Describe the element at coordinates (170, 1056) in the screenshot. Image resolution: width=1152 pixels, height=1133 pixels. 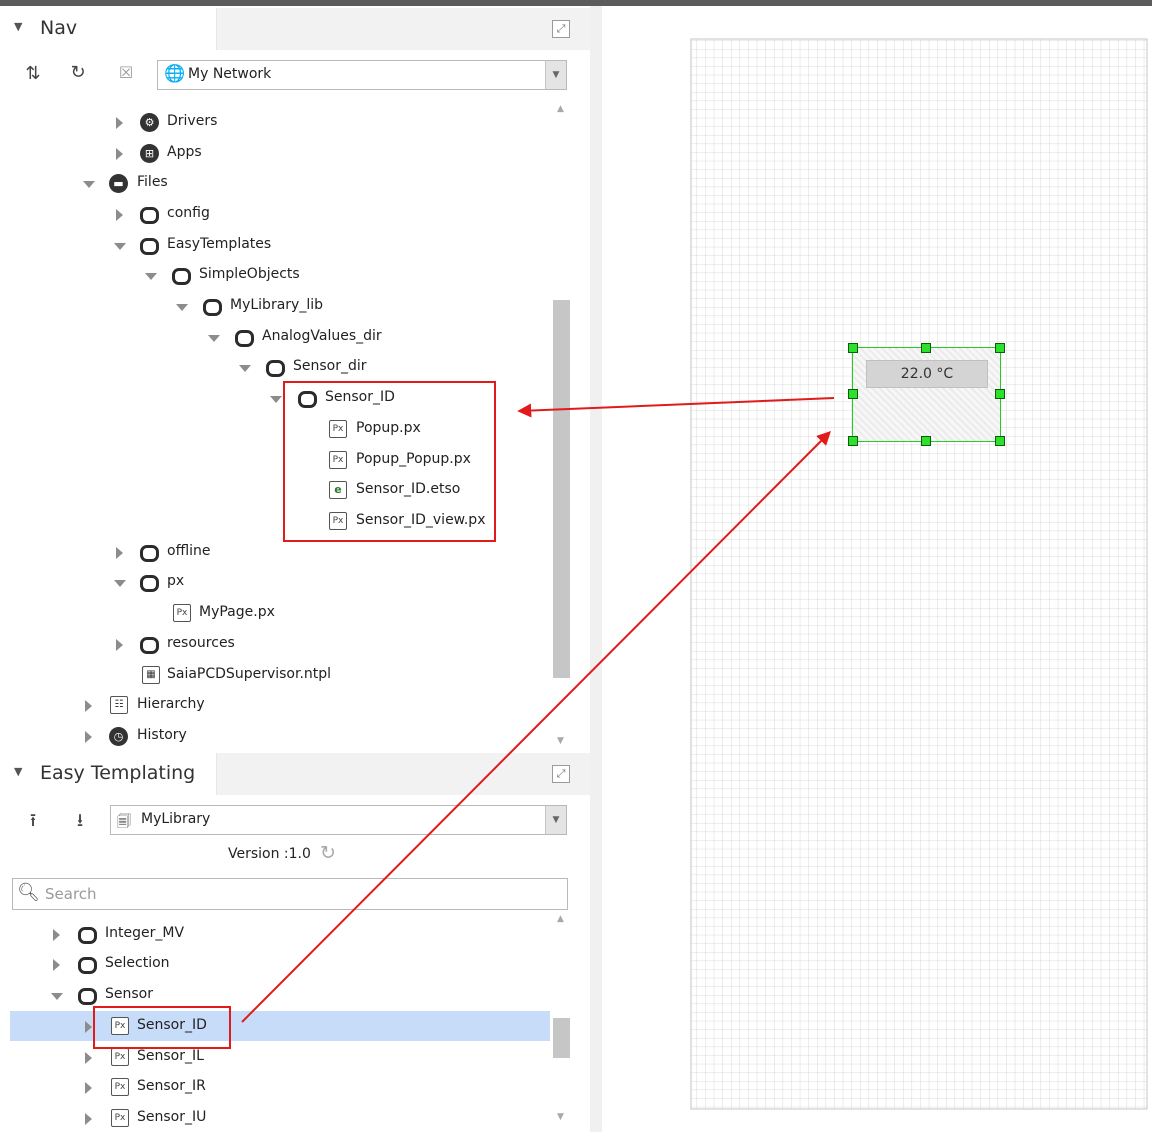
I see `tree-label: Sensor_IL` at that location.